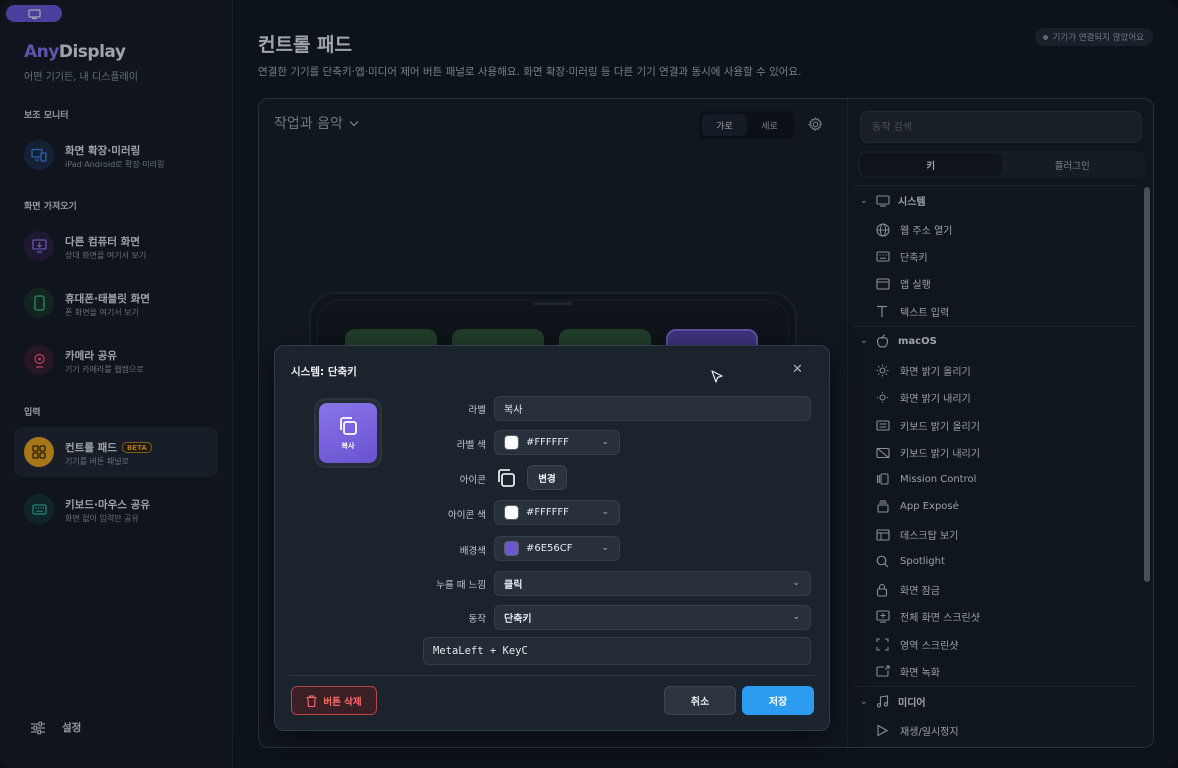  I want to click on feedback-value: 클릭, so click(513, 585).